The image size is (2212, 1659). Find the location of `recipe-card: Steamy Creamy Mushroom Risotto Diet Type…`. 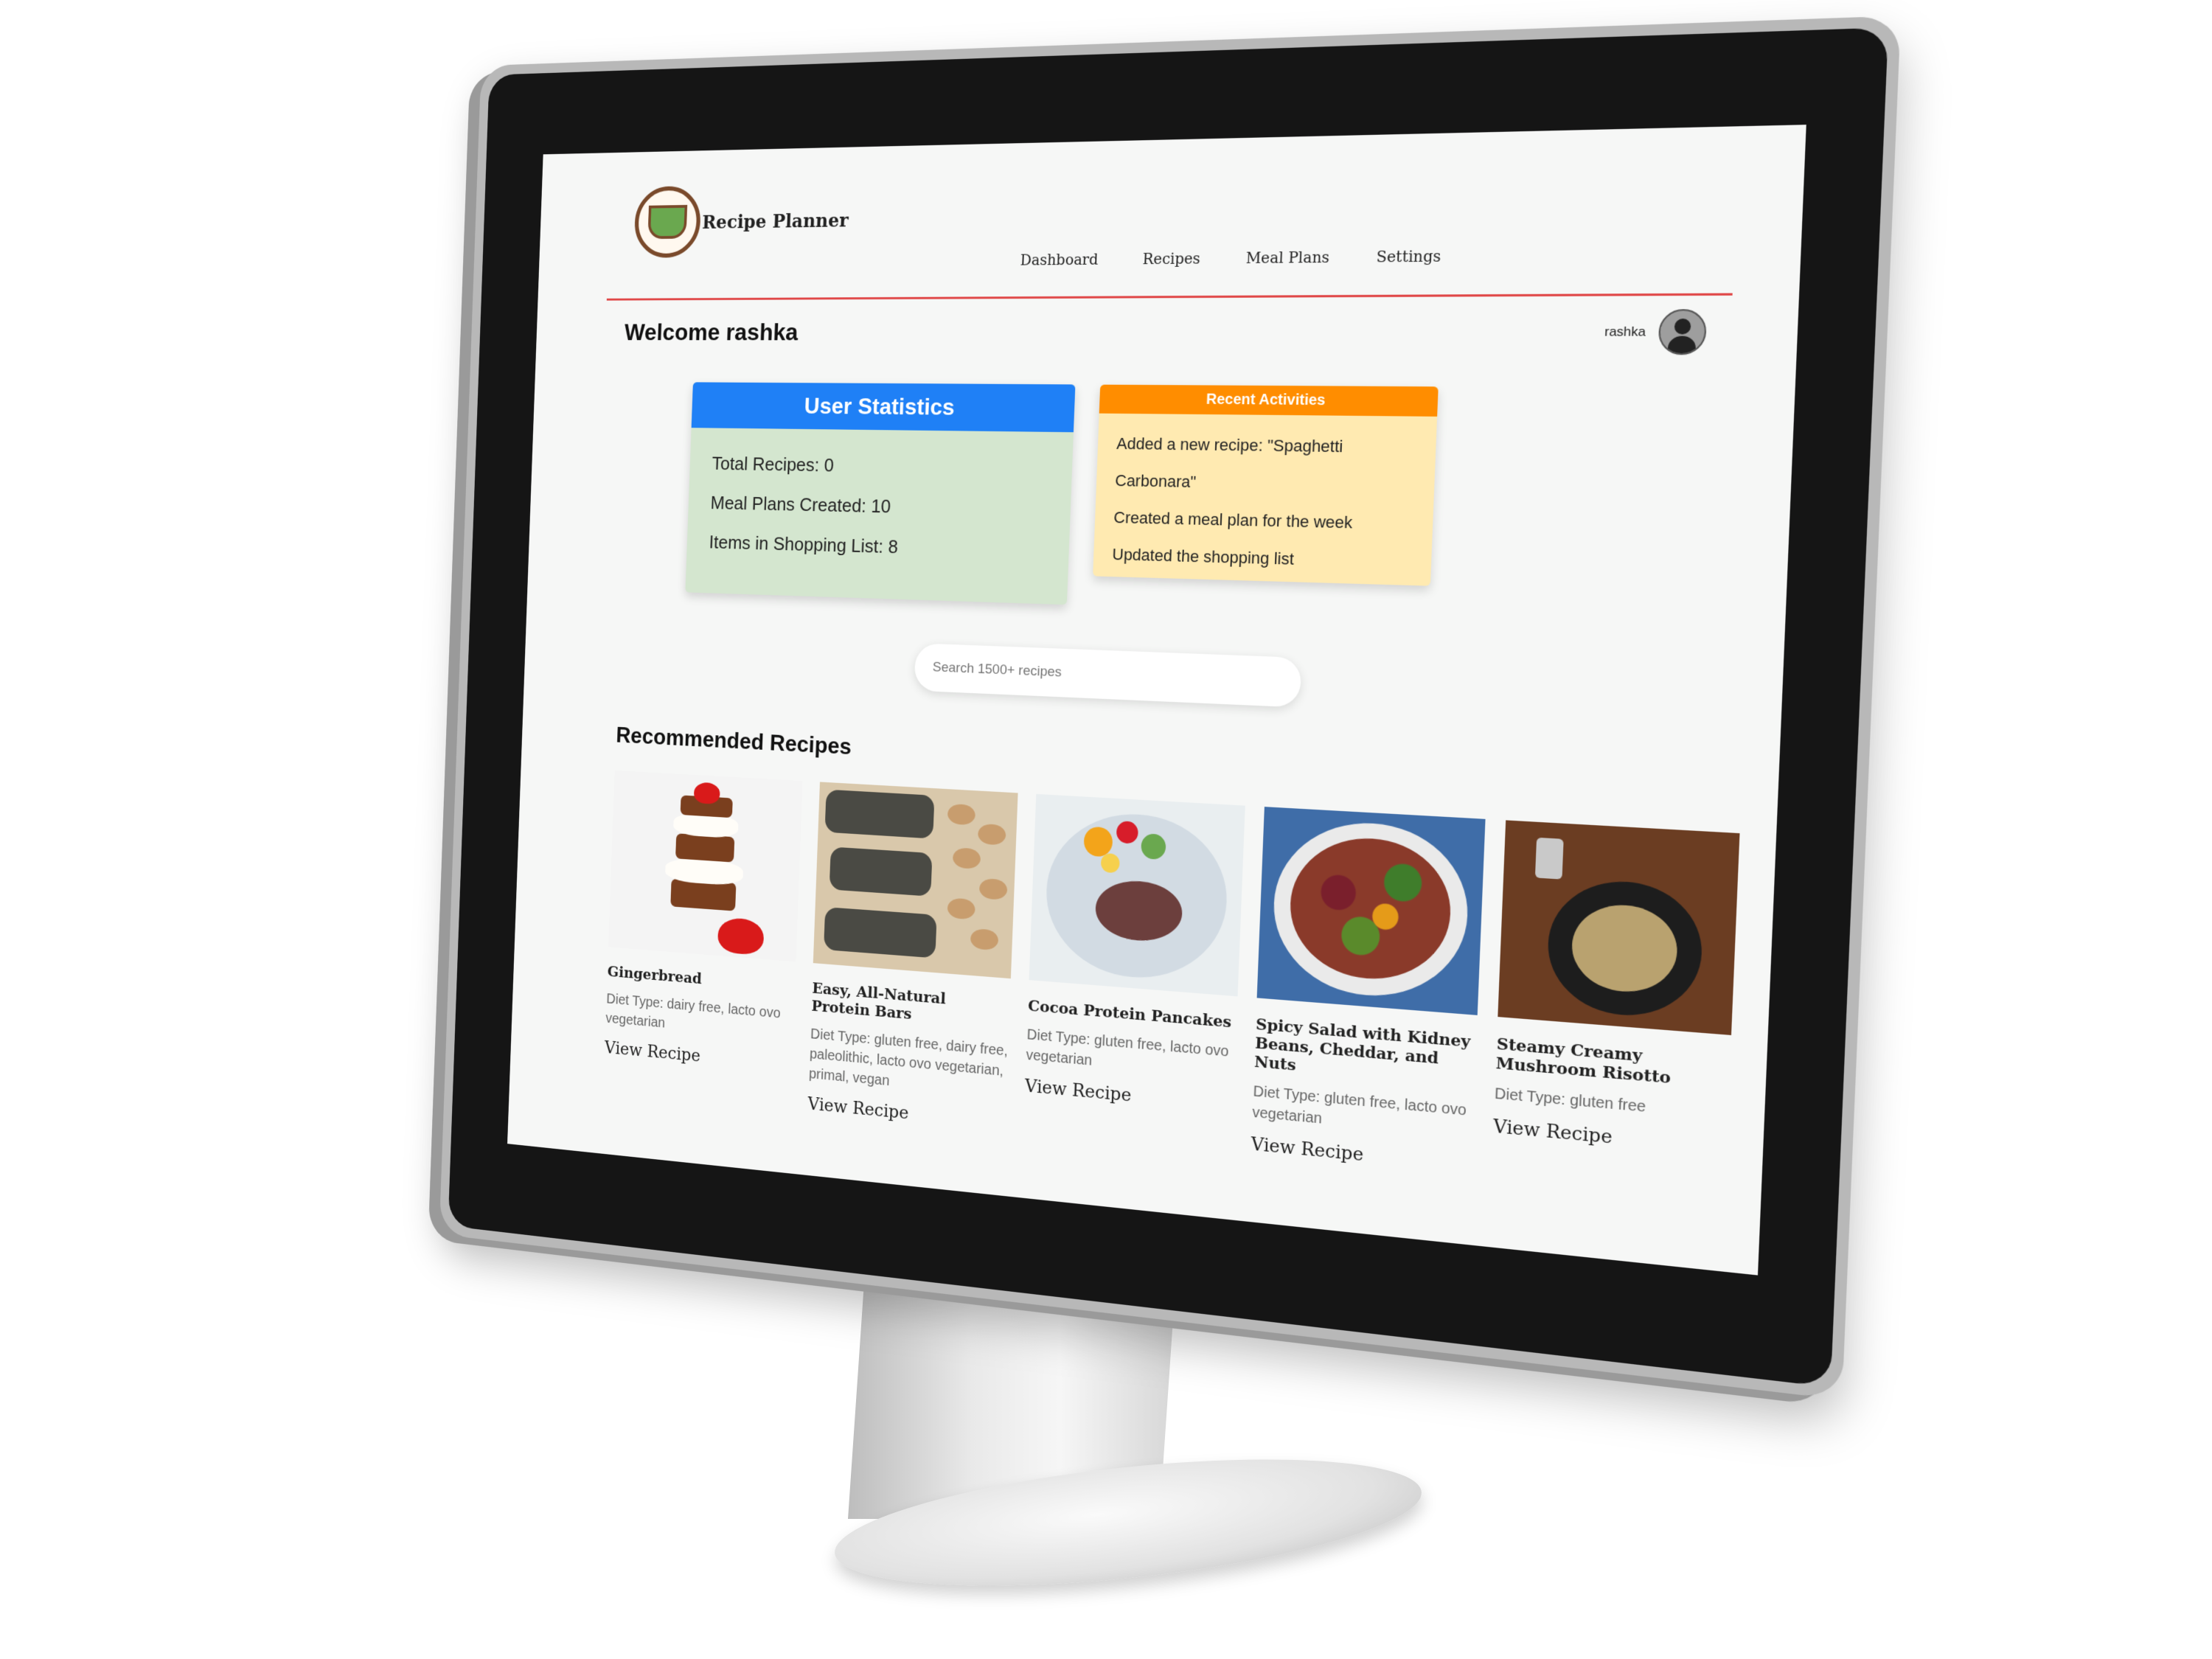

recipe-card: Steamy Creamy Mushroom Risotto Diet Type… is located at coordinates (1615, 1011).